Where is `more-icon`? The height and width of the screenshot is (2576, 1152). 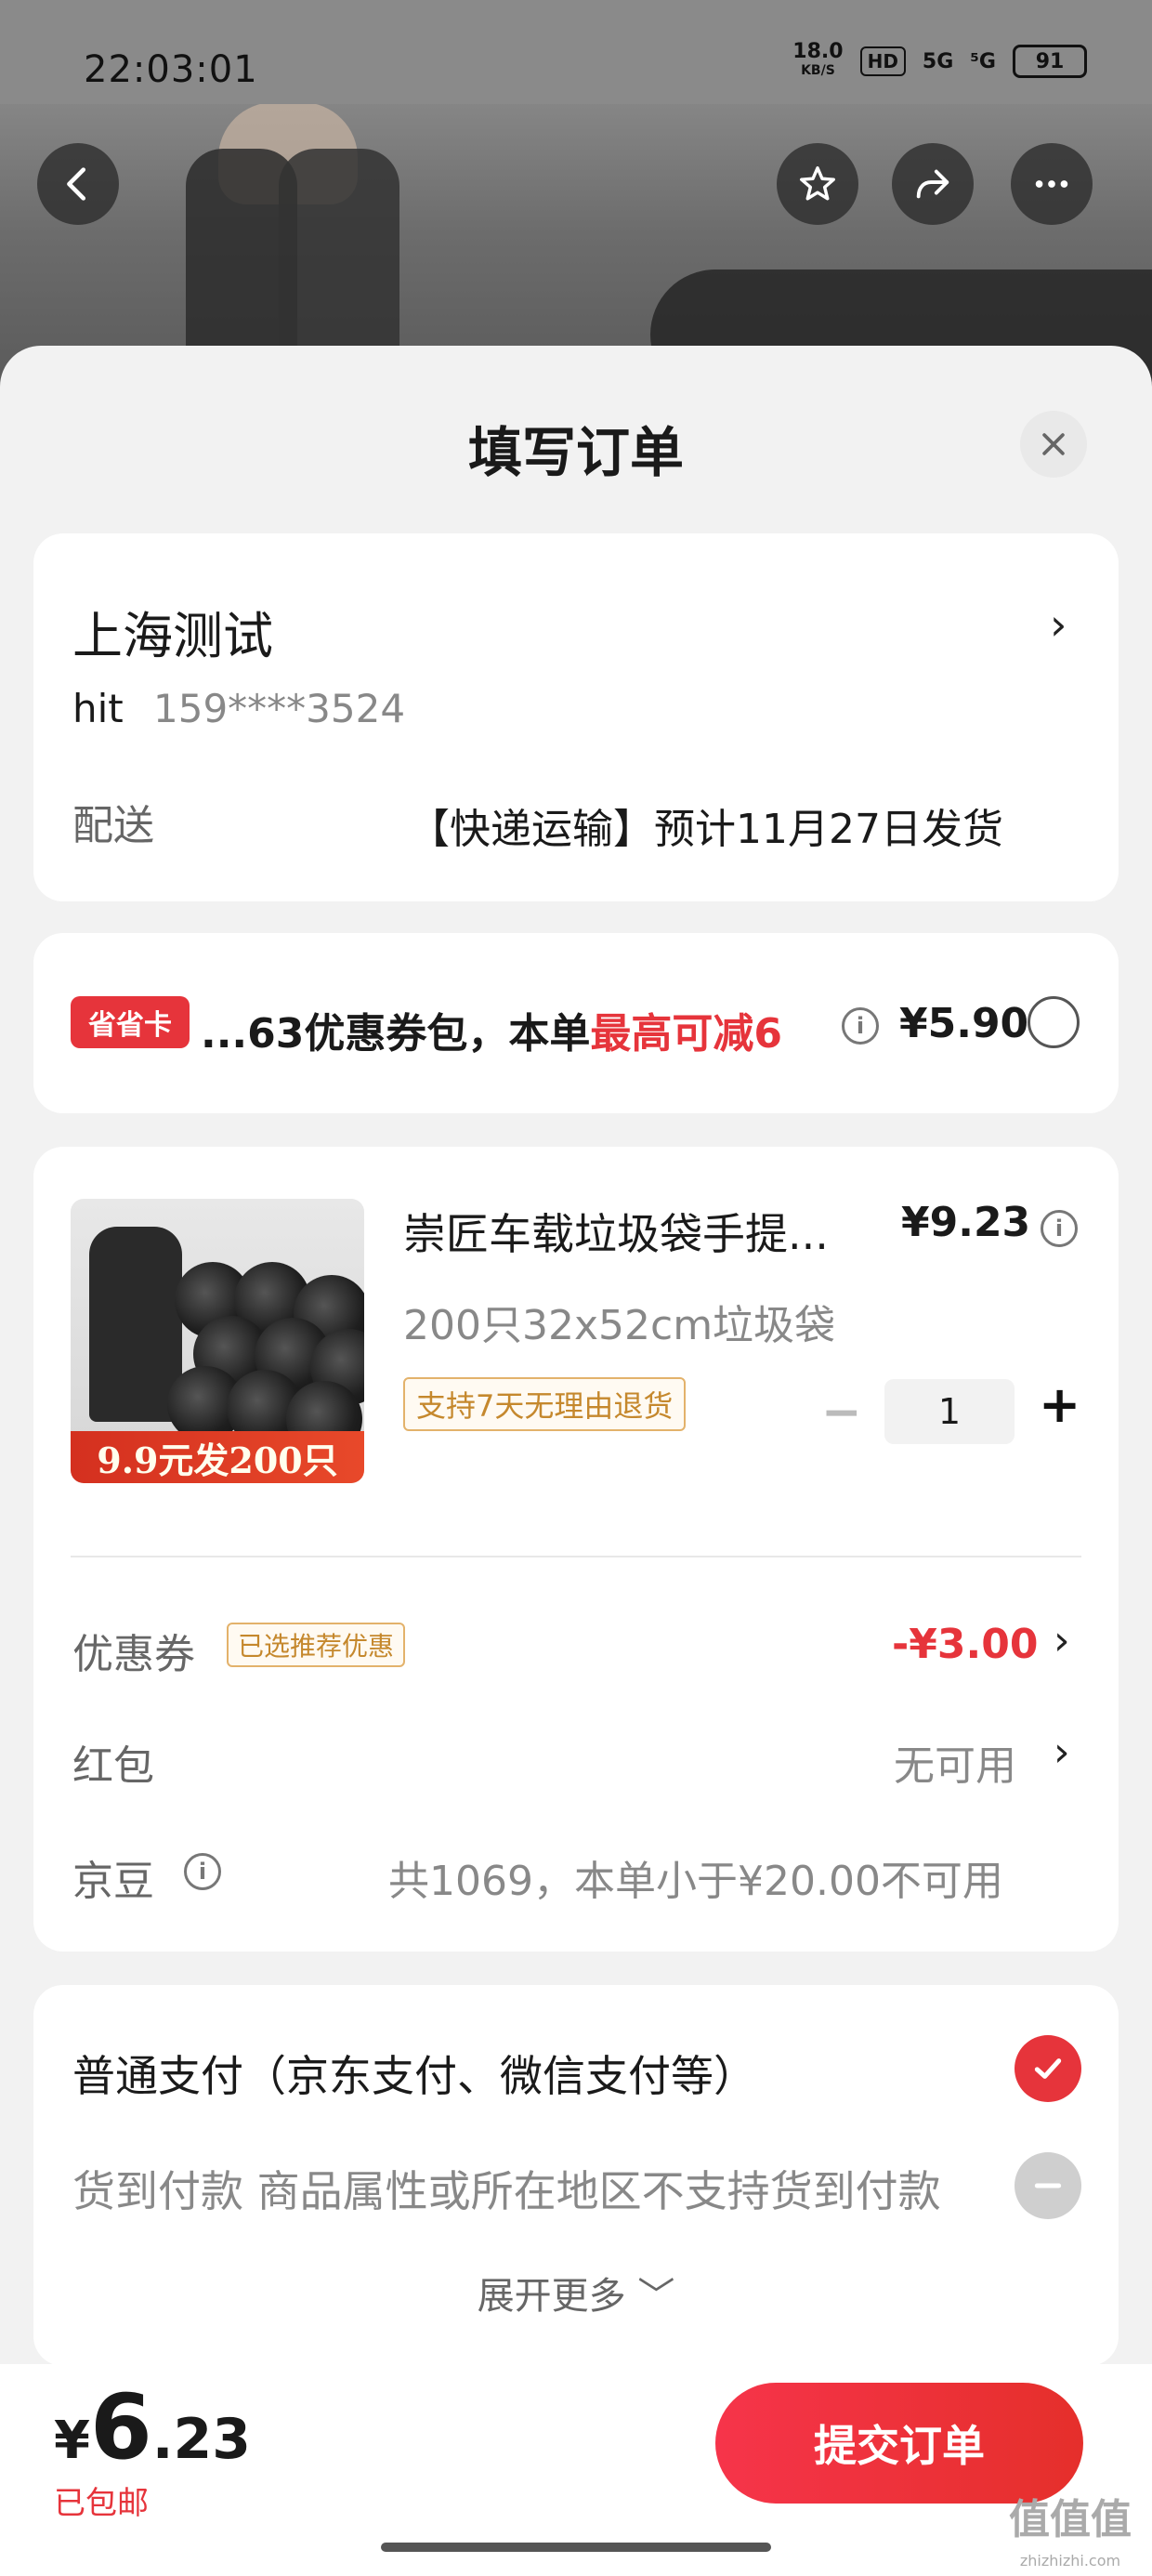
more-icon is located at coordinates (1051, 184).